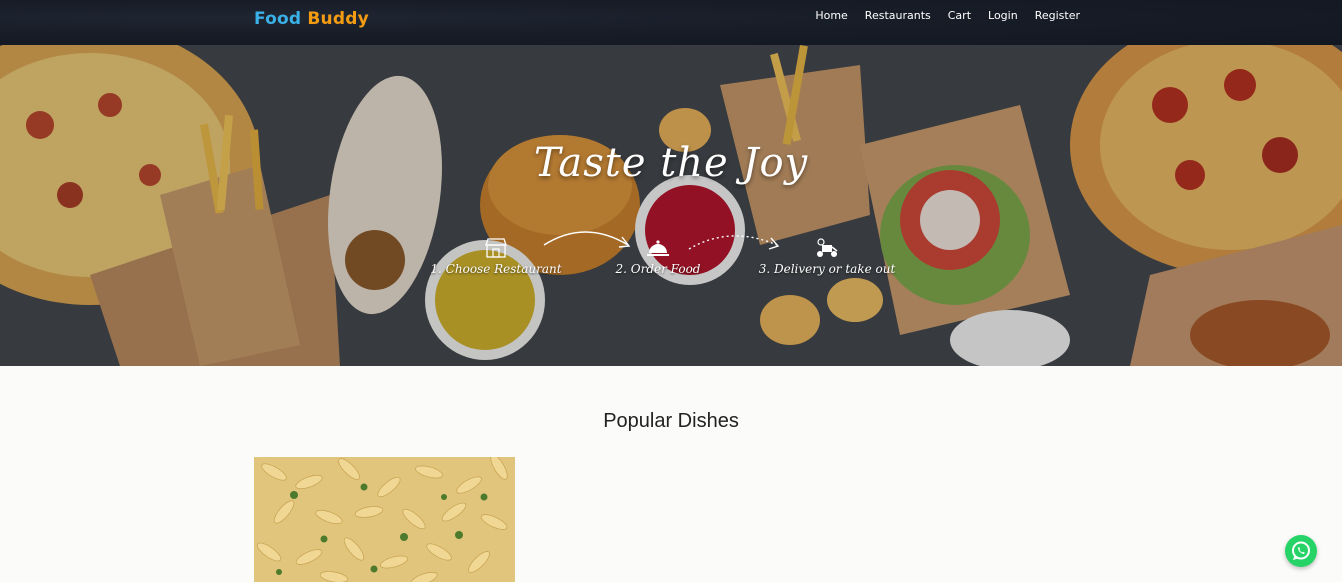 The image size is (1342, 582). Describe the element at coordinates (496, 248) in the screenshot. I see `store-icon` at that location.